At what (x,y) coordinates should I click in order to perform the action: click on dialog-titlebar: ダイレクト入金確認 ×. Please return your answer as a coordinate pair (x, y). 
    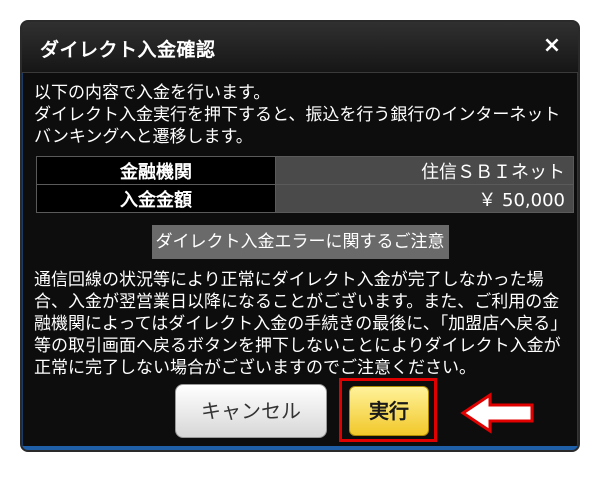
    Looking at the image, I should click on (300, 47).